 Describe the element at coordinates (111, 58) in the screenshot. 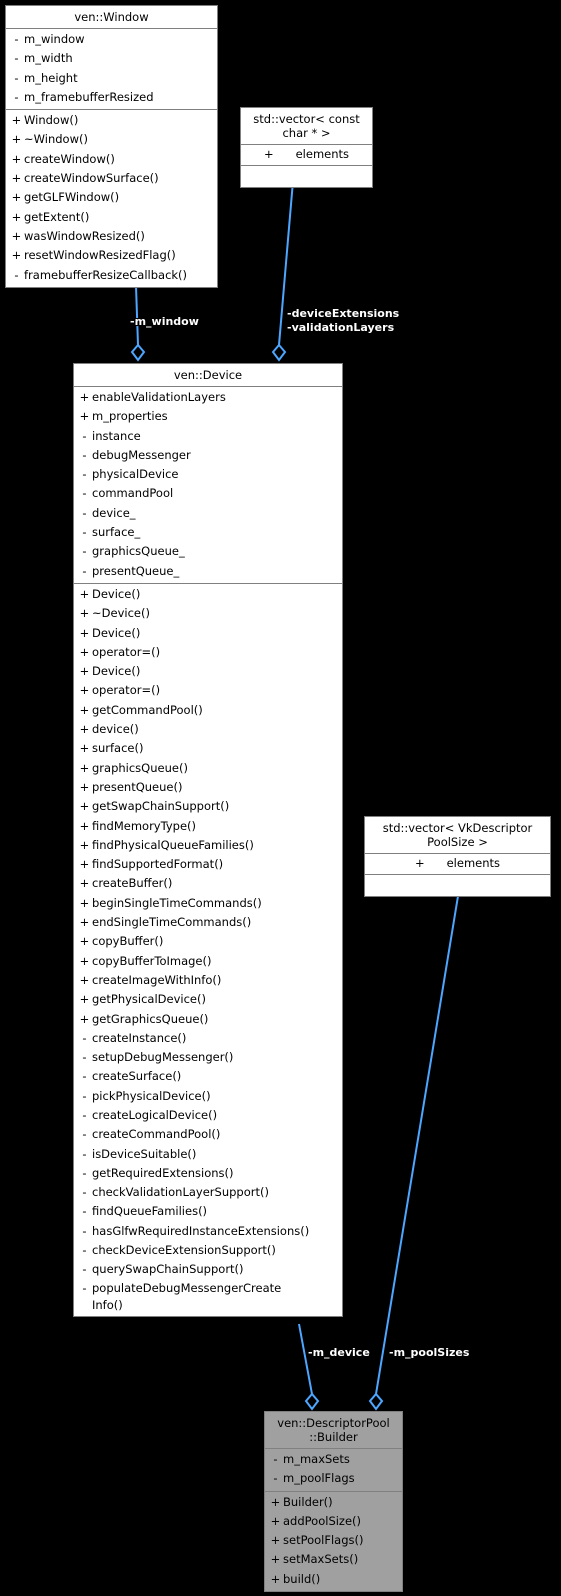

I see `attribute-row: - m_width` at that location.